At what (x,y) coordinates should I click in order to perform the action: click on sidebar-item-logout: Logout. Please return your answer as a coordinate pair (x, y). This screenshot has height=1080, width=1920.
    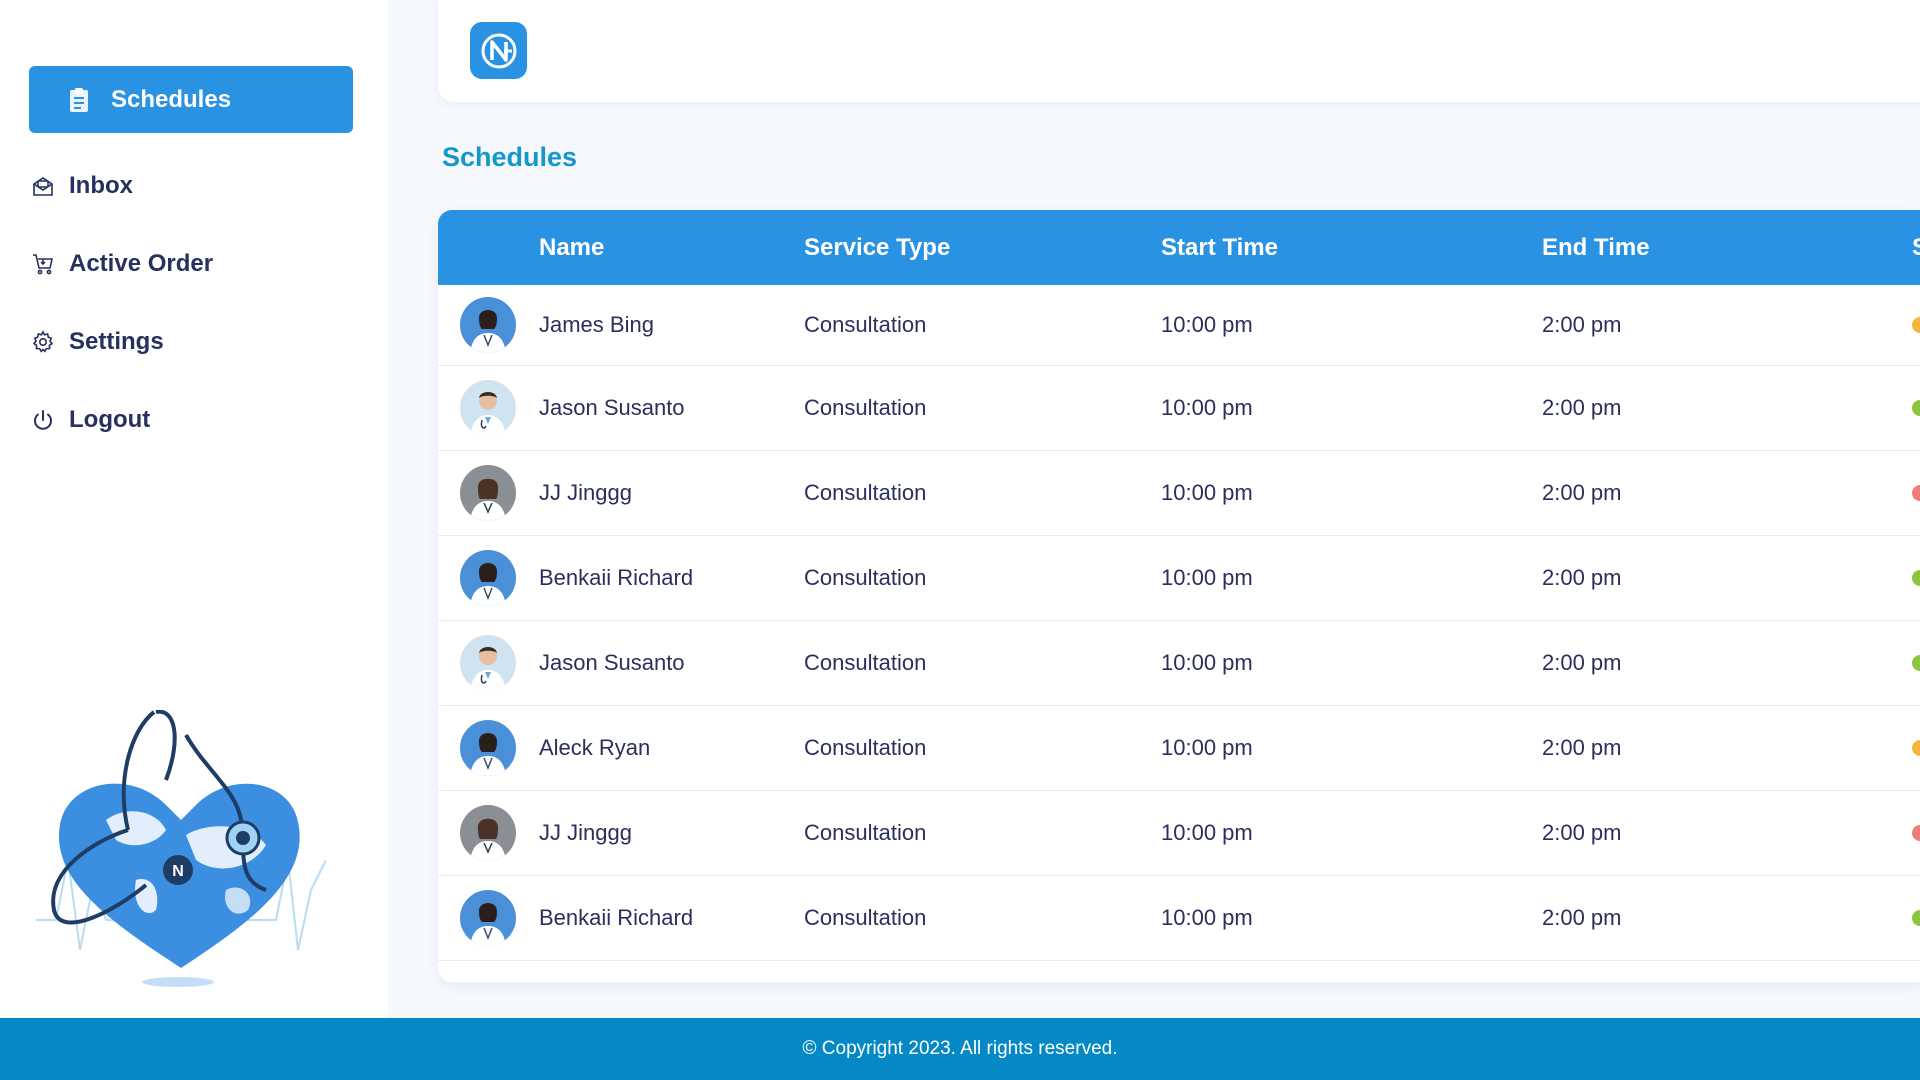
    Looking at the image, I should click on (191, 420).